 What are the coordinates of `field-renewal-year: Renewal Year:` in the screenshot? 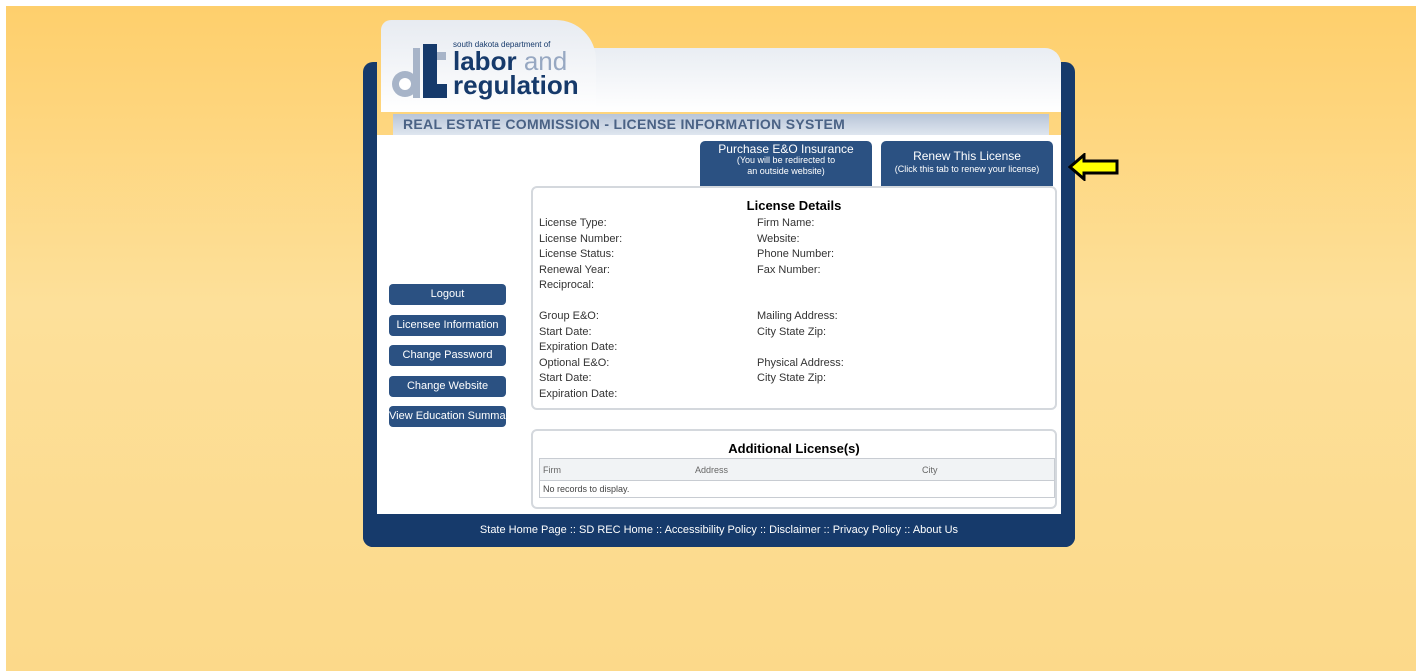 It's located at (574, 269).